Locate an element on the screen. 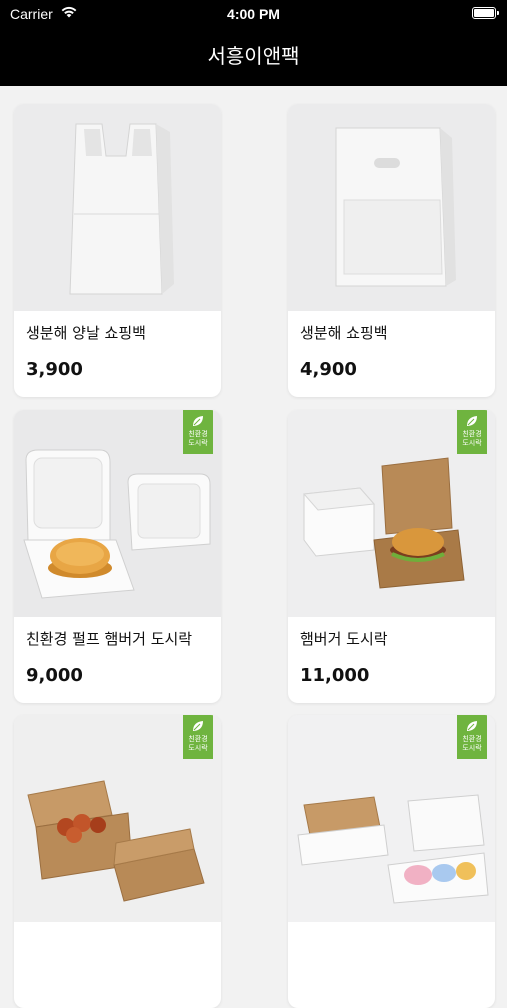 The width and height of the screenshot is (507, 1008). page-title: 서흥이앤팩 is located at coordinates (253, 56).